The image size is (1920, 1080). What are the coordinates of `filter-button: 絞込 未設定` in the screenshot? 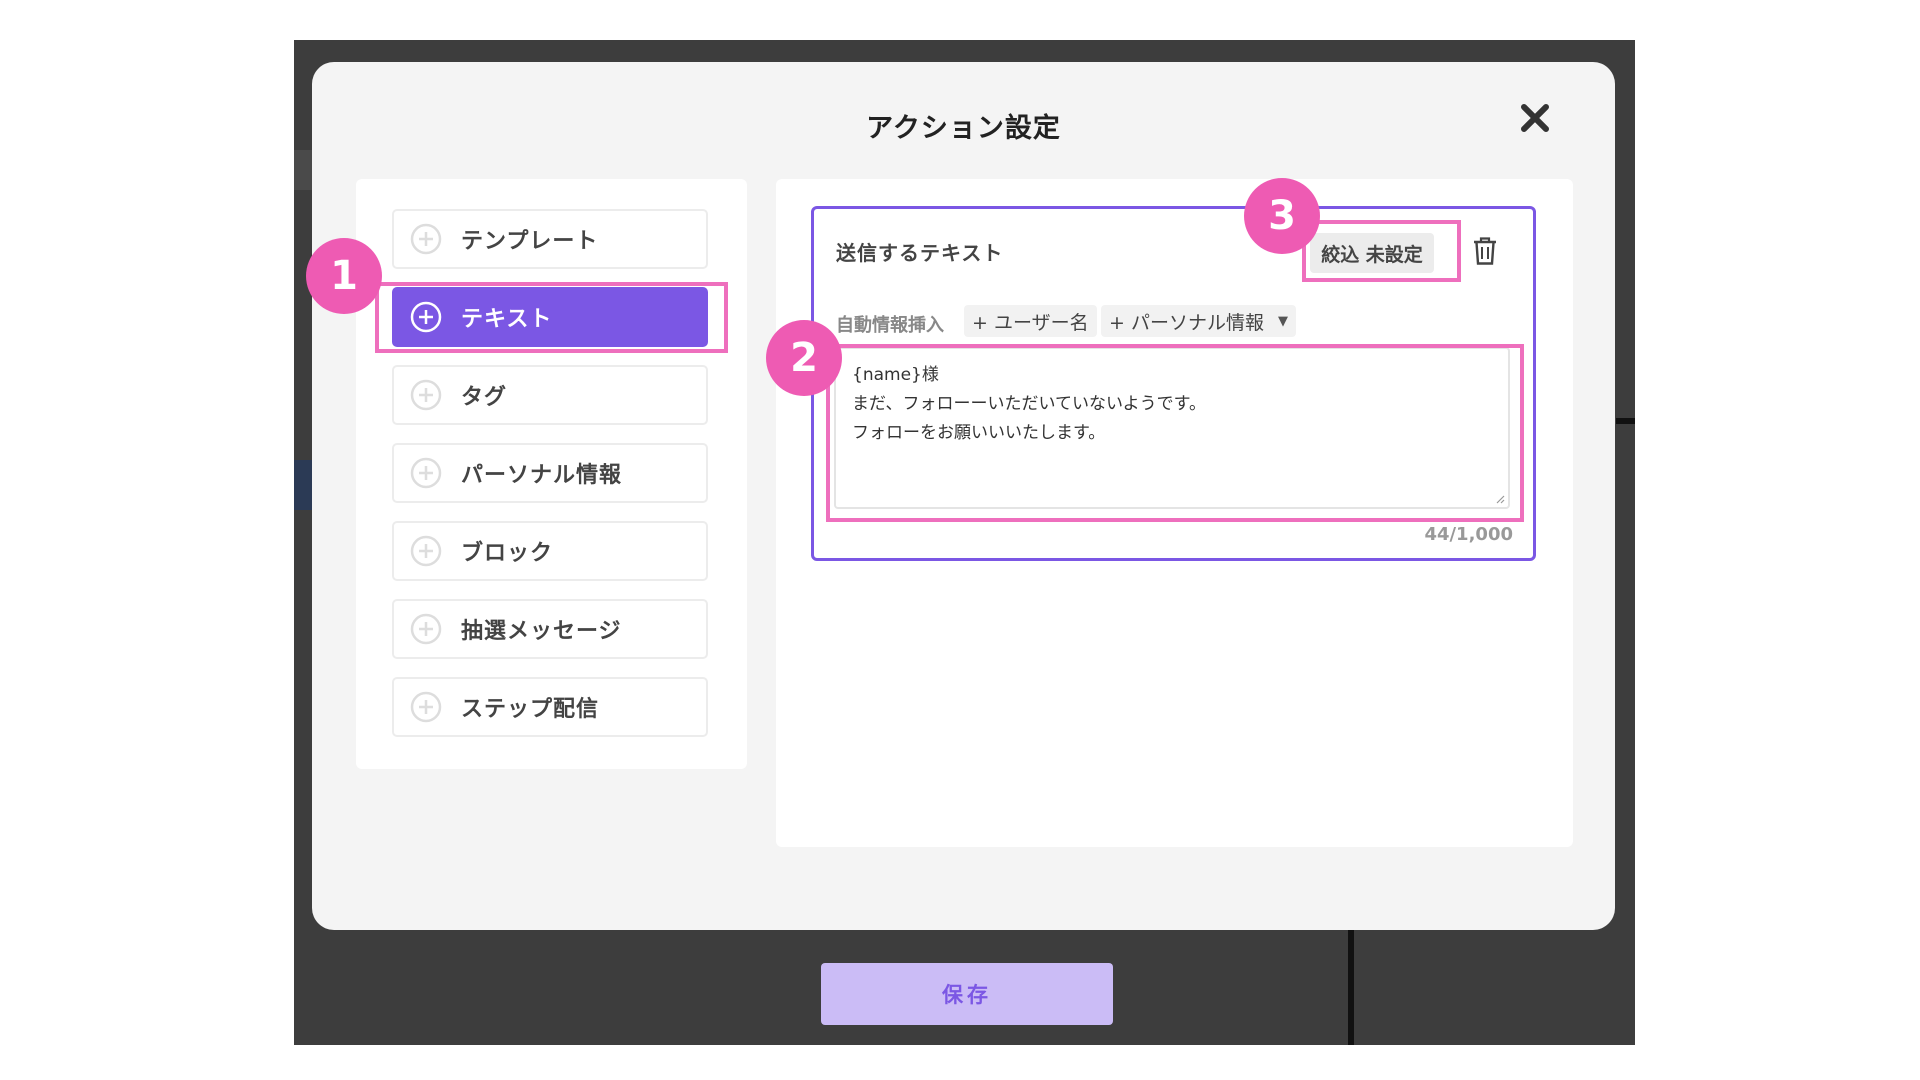 It's located at (1372, 253).